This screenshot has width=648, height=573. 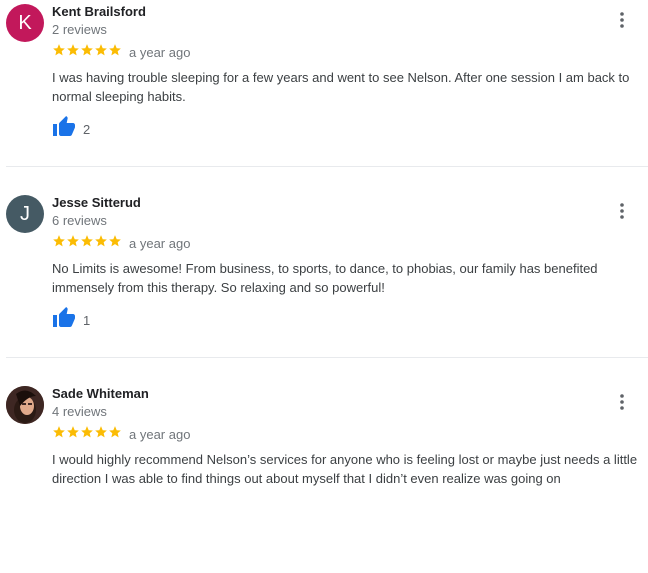 I want to click on like-button: 1, so click(x=71, y=320).